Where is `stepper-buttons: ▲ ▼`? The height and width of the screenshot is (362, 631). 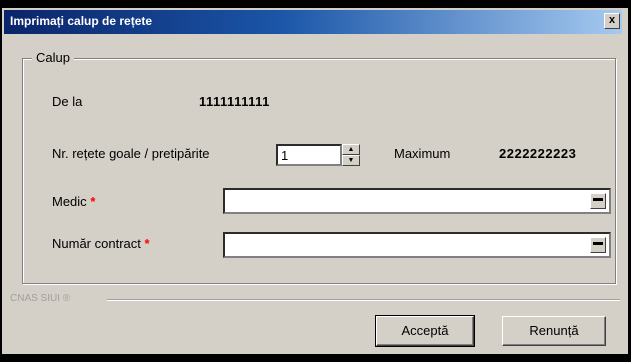
stepper-buttons: ▲ ▼ is located at coordinates (351, 155).